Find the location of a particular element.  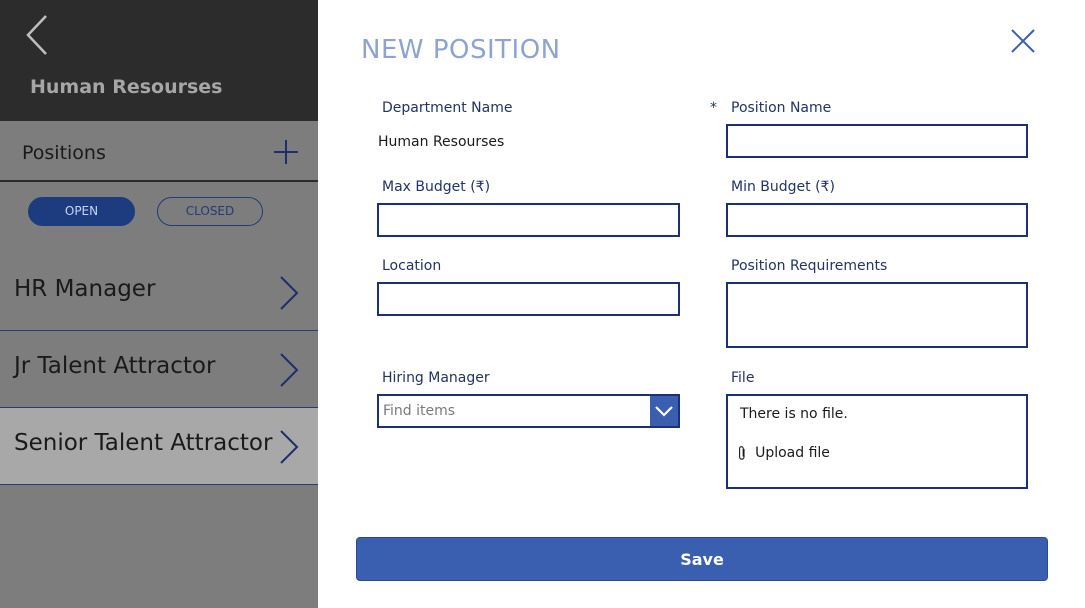

sidebar-title: Human Resourses is located at coordinates (126, 87).